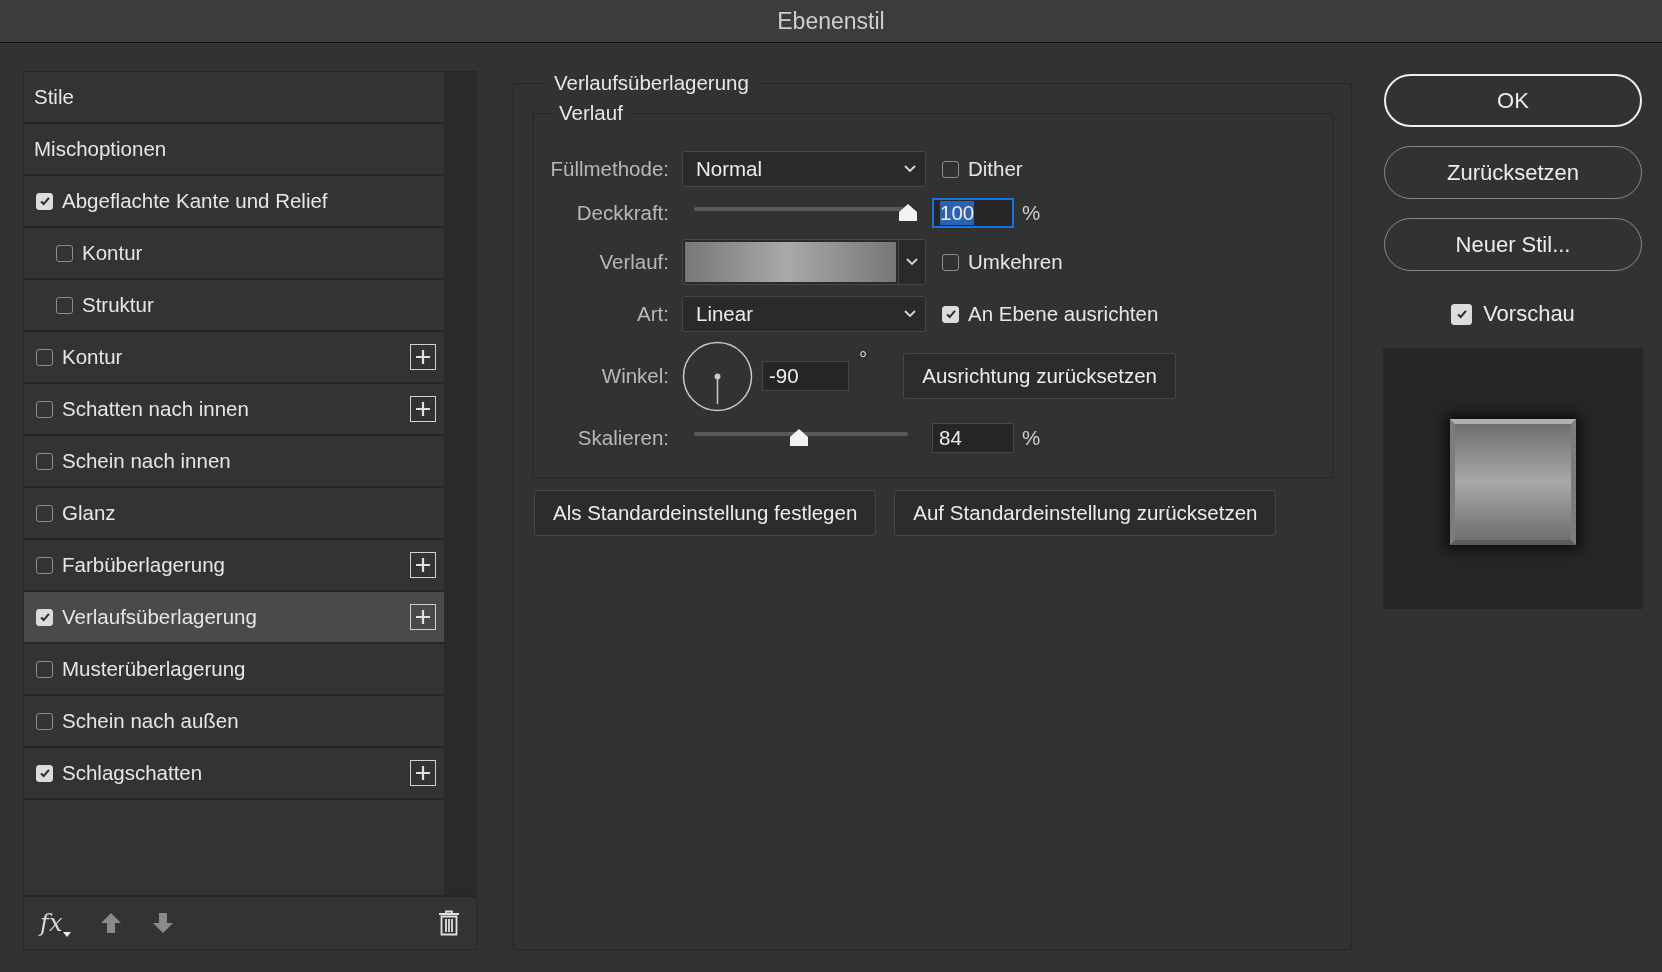 The image size is (1662, 972). Describe the element at coordinates (950, 169) in the screenshot. I see `dither-checkbox` at that location.